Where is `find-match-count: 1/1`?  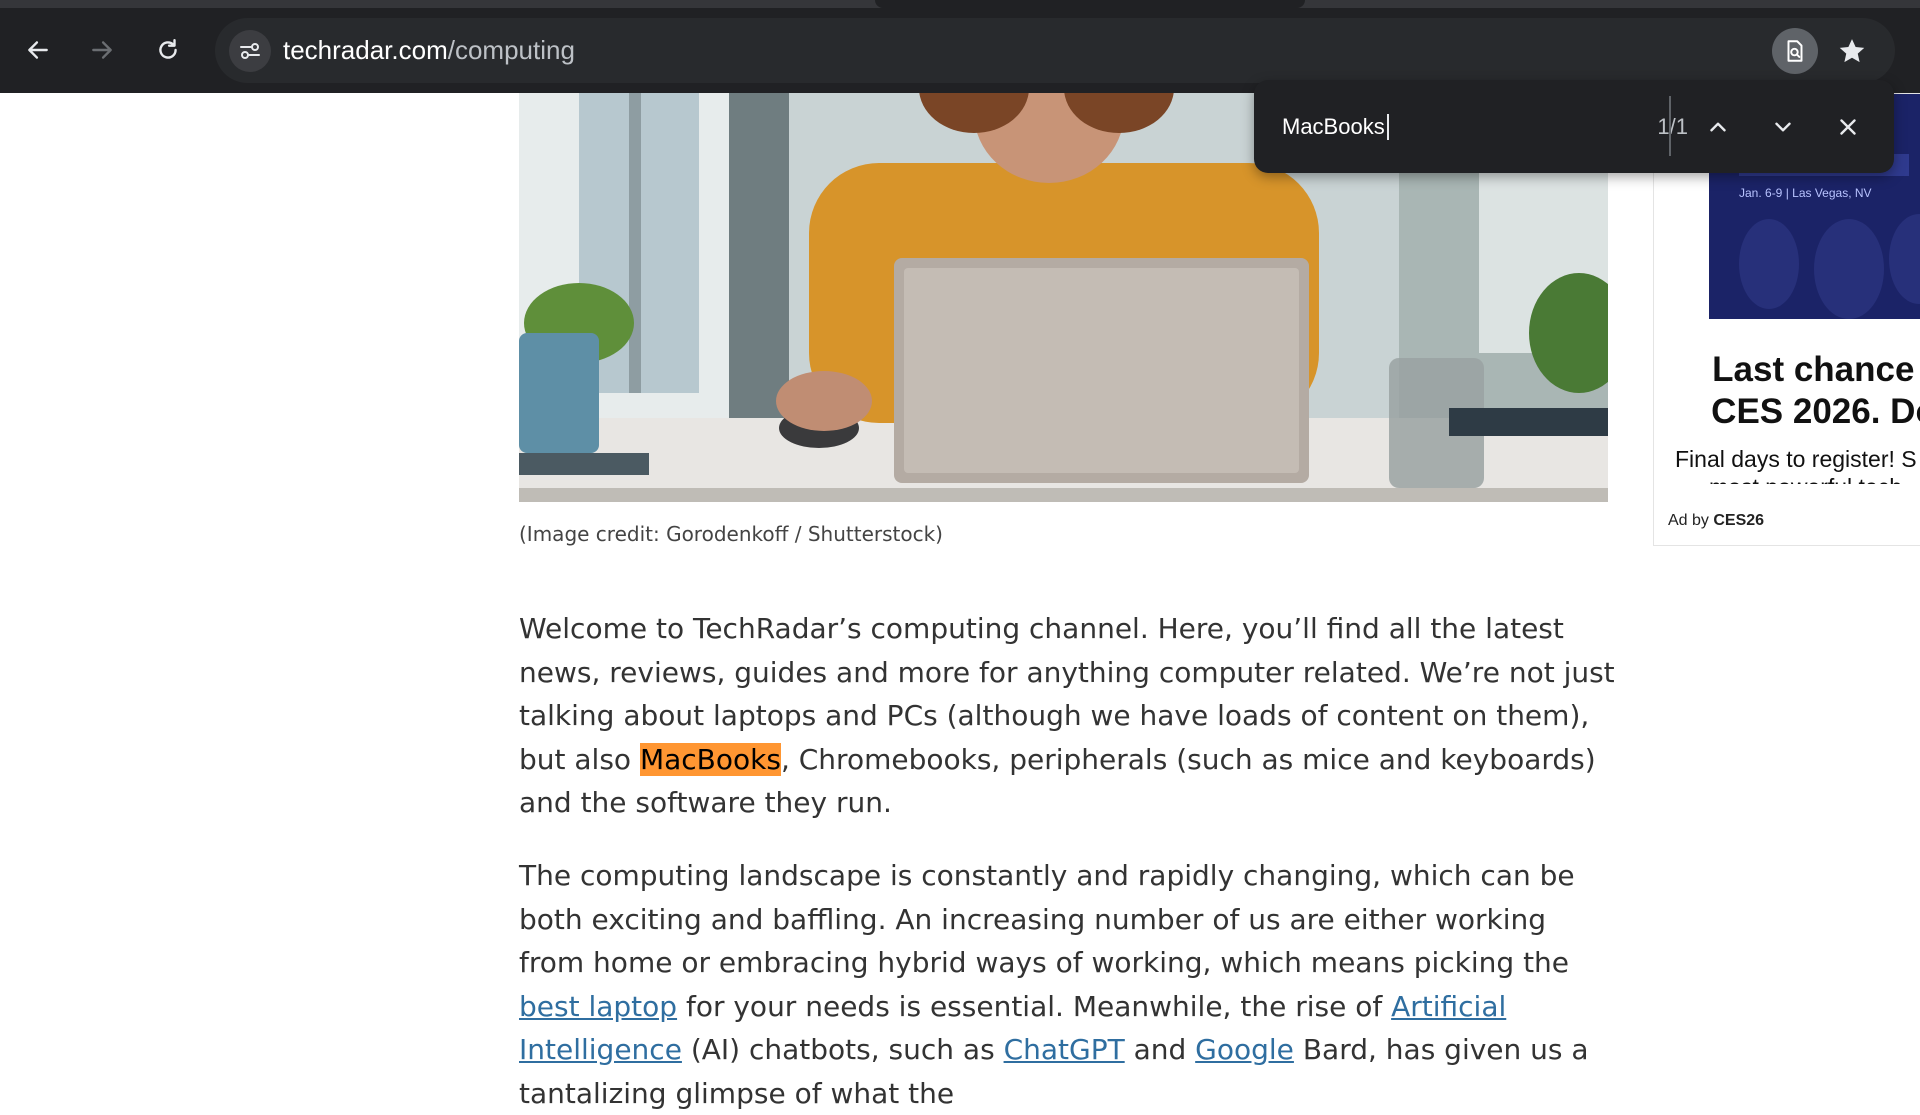 find-match-count: 1/1 is located at coordinates (1672, 126).